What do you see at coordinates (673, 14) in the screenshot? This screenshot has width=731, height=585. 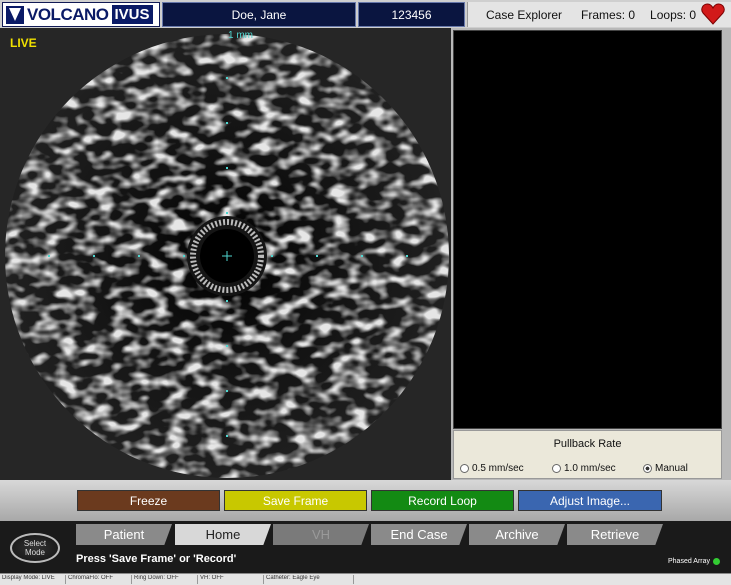 I see `loops-count: Loops: 0` at bounding box center [673, 14].